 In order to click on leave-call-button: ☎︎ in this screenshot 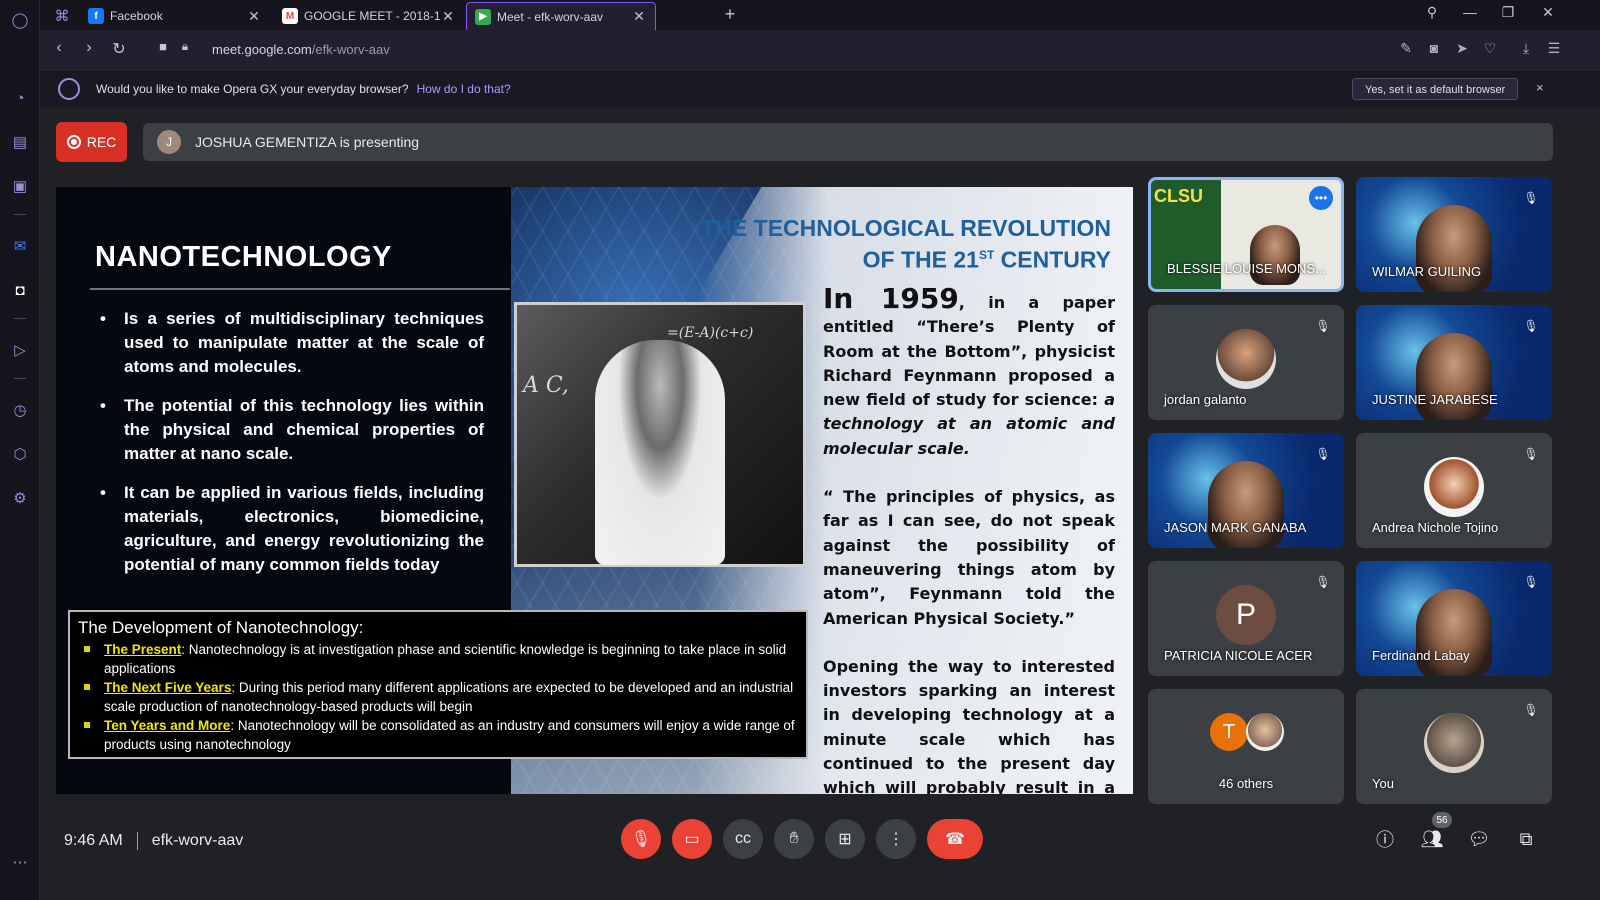, I will do `click(955, 839)`.